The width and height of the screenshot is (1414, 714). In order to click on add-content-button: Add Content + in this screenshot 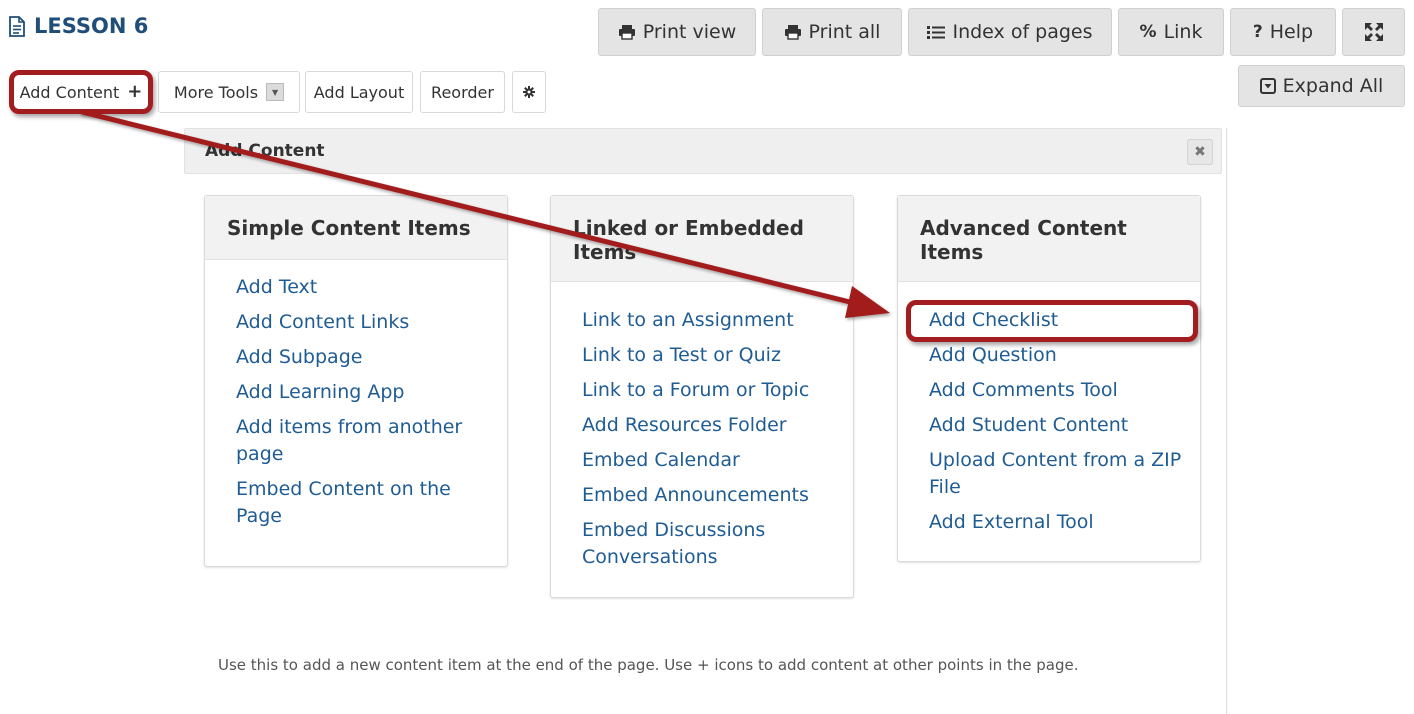, I will do `click(81, 92)`.